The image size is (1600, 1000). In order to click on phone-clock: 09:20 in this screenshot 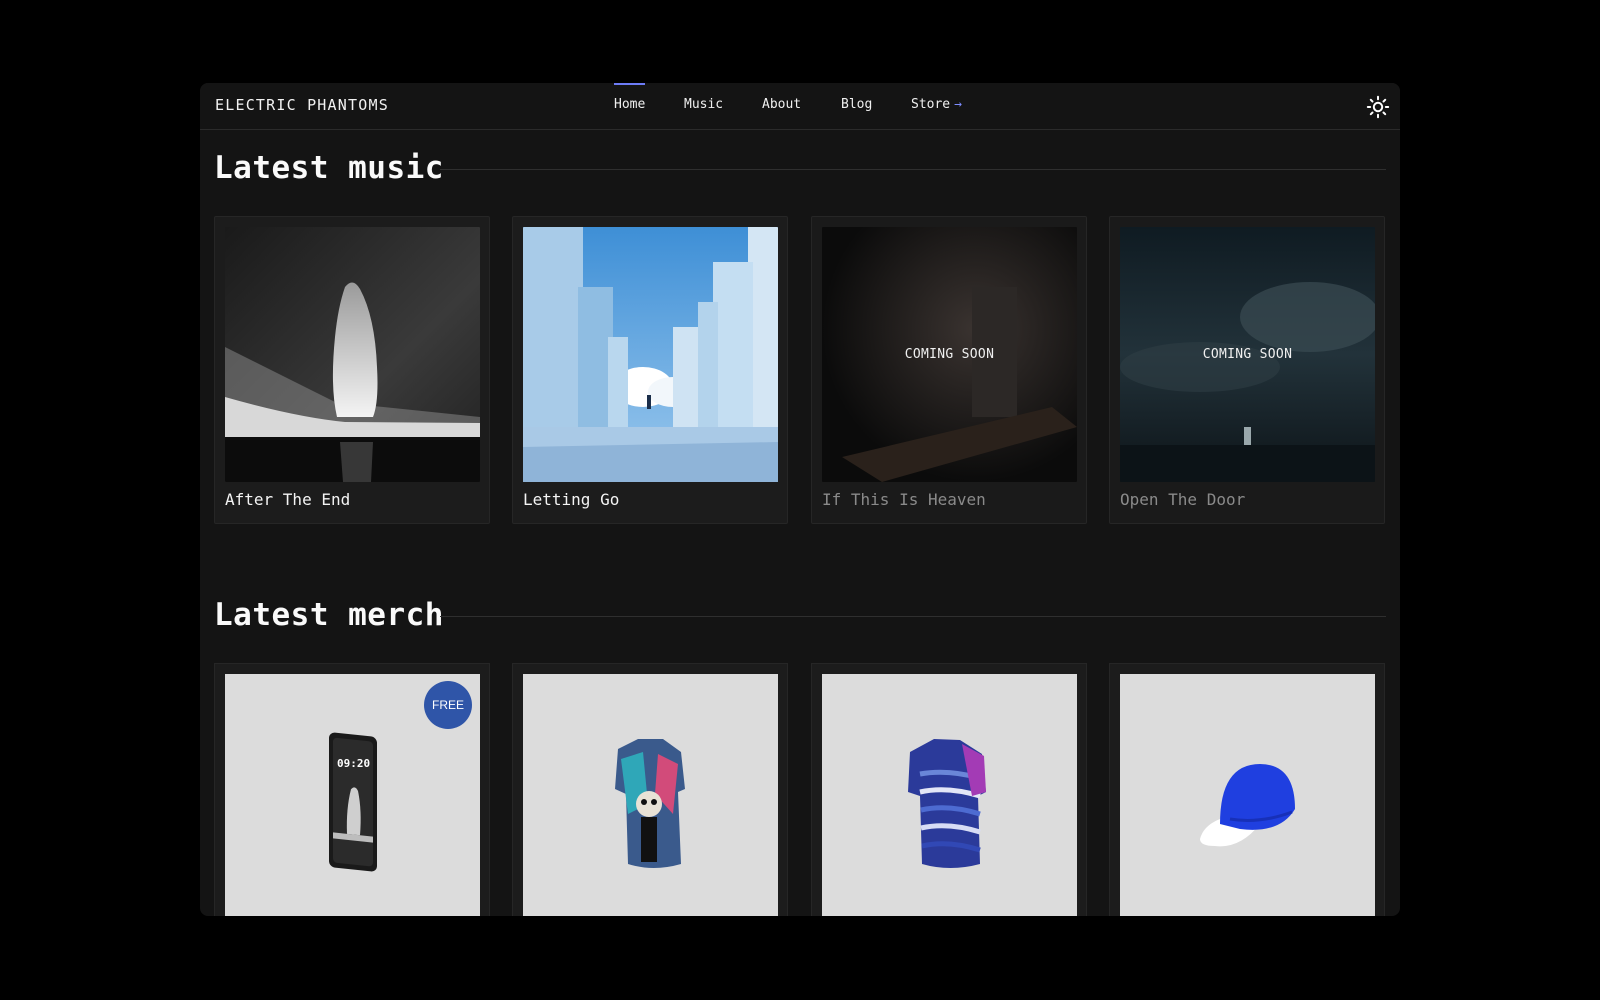, I will do `click(353, 763)`.